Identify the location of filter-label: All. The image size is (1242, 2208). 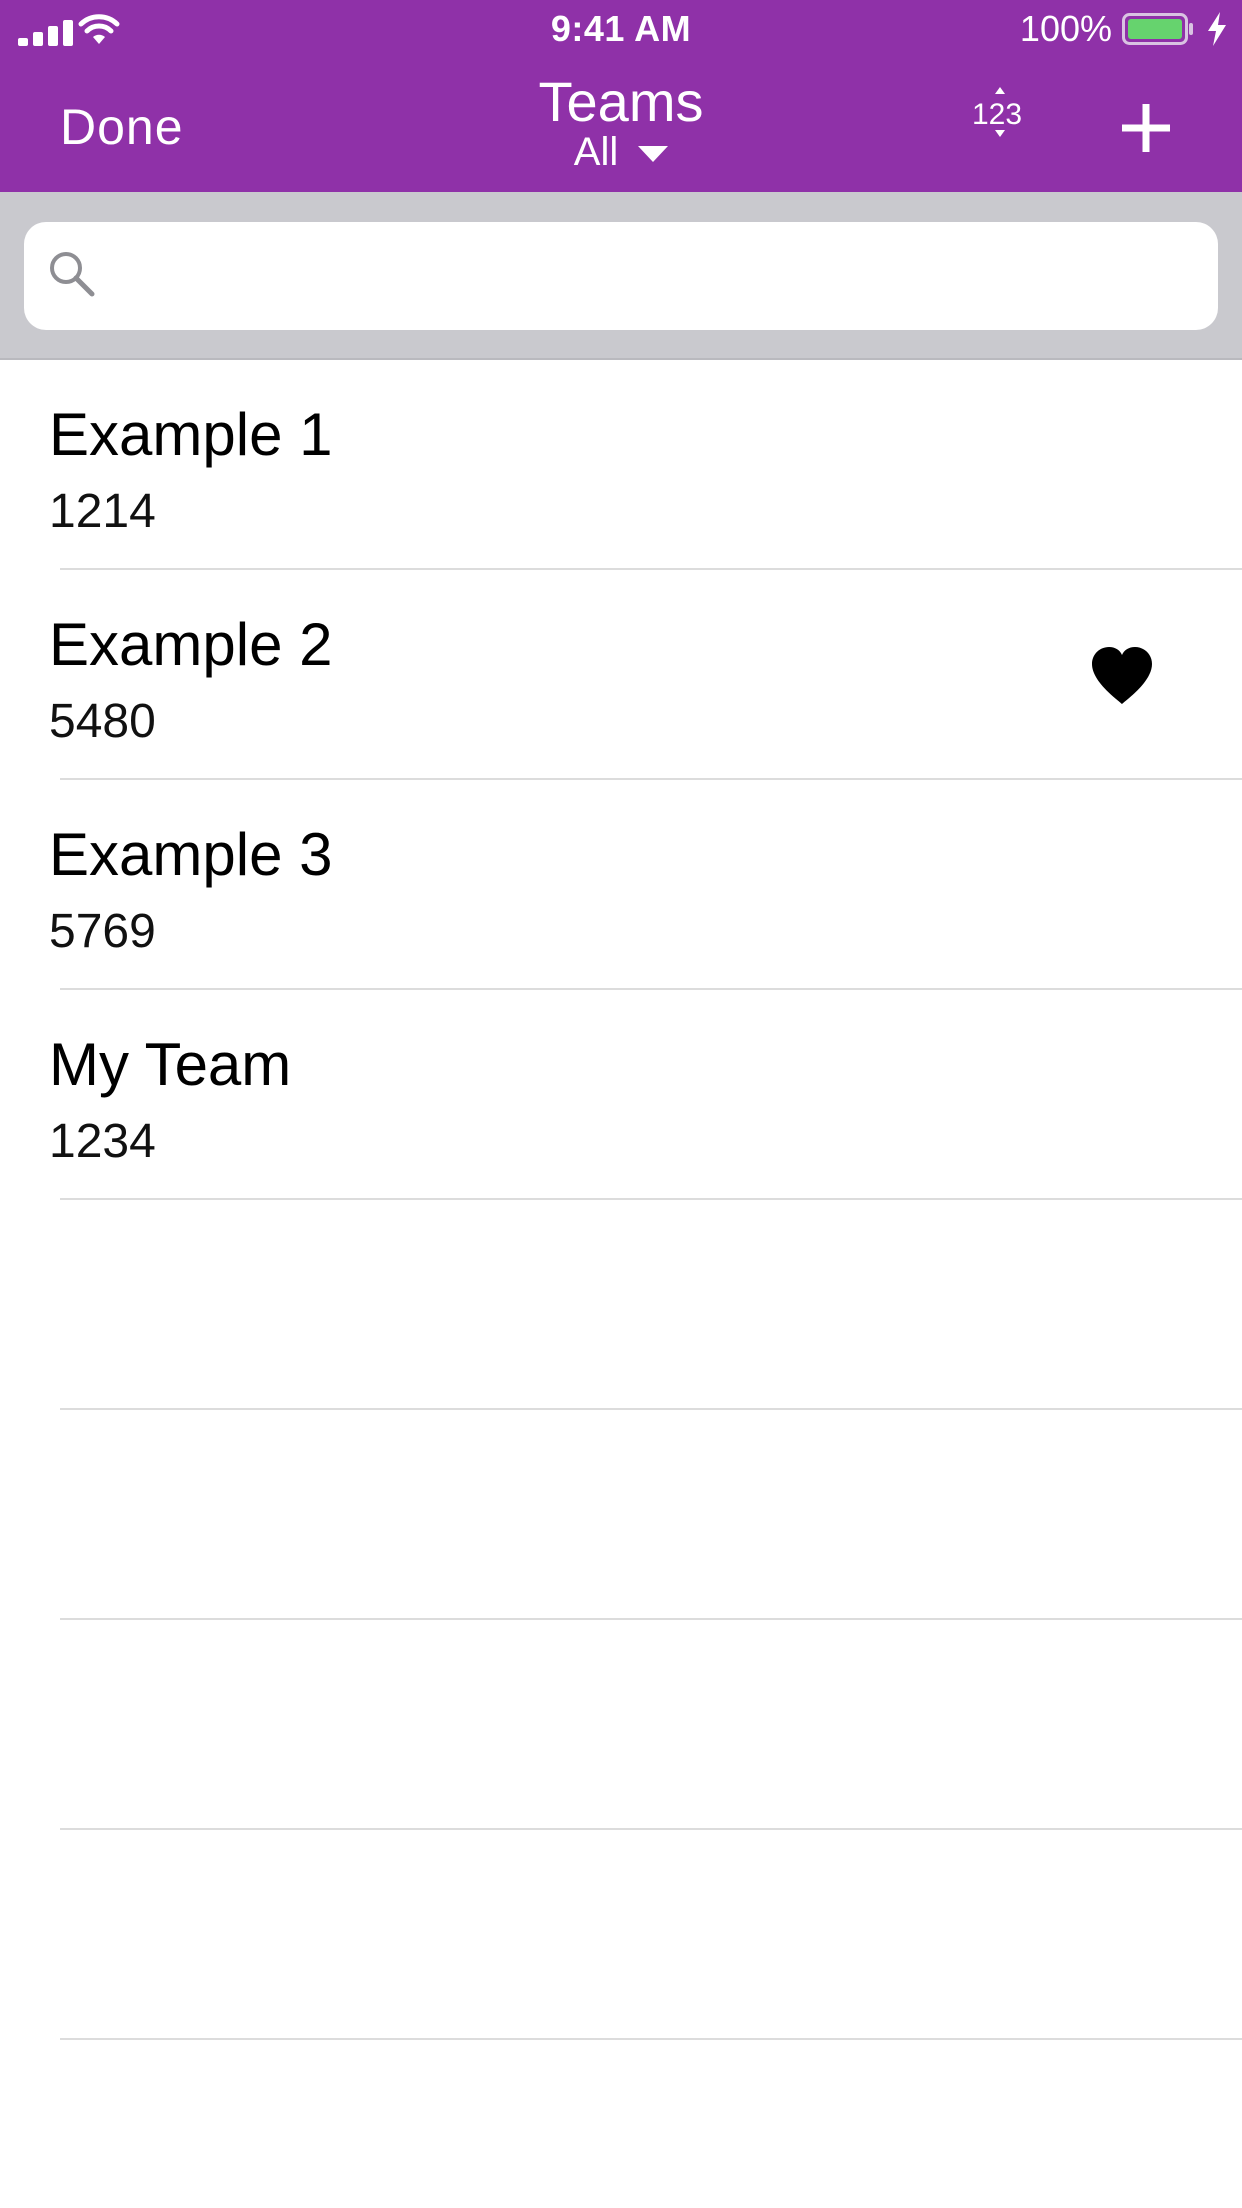
(596, 152).